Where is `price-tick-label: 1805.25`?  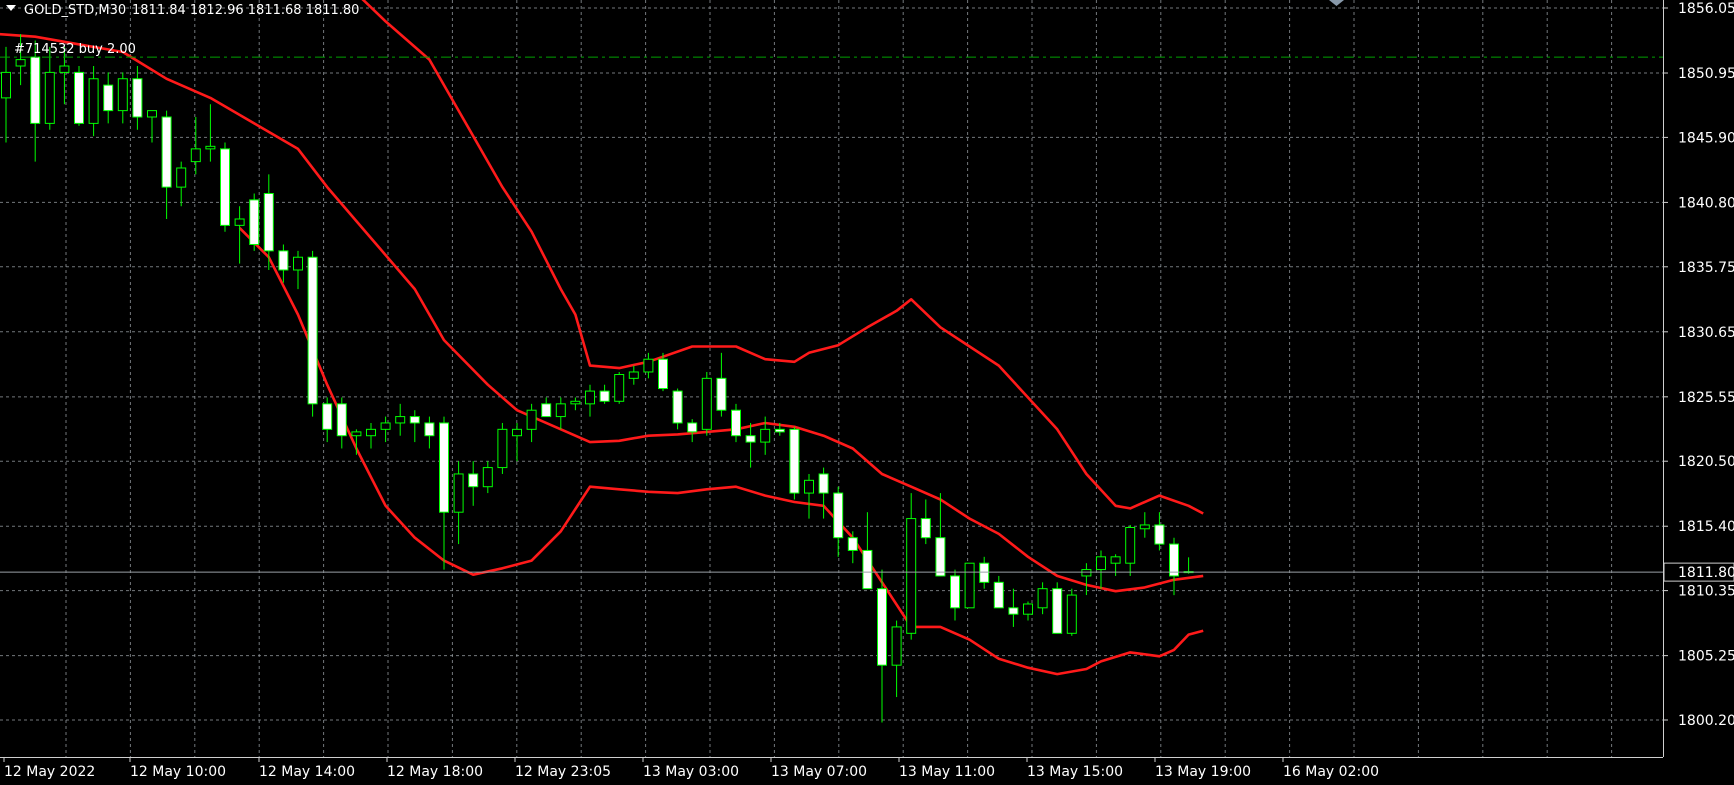 price-tick-label: 1805.25 is located at coordinates (1706, 657).